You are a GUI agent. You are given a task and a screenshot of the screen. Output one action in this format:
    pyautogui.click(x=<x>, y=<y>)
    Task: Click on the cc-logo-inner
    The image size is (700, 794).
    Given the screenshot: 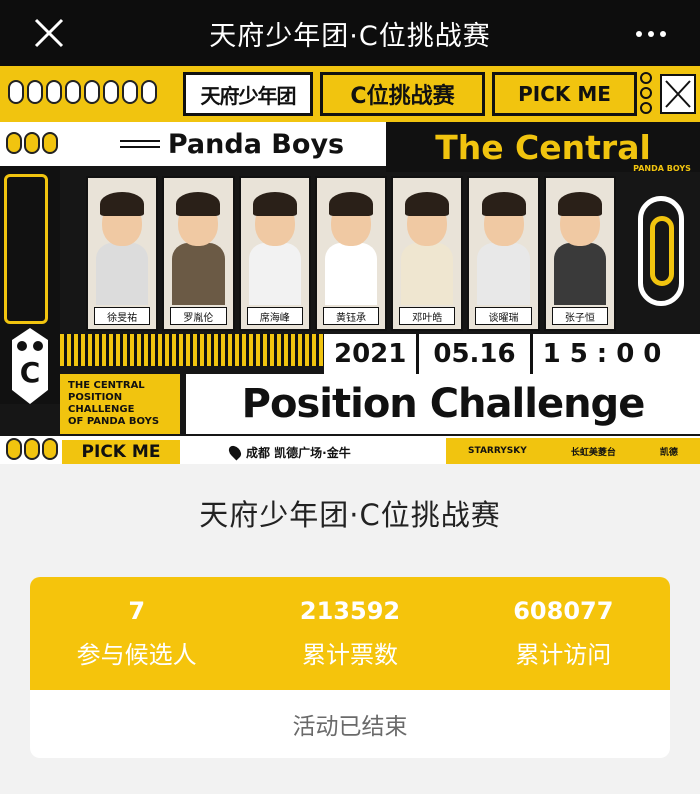 What is the action you would take?
    pyautogui.click(x=662, y=251)
    